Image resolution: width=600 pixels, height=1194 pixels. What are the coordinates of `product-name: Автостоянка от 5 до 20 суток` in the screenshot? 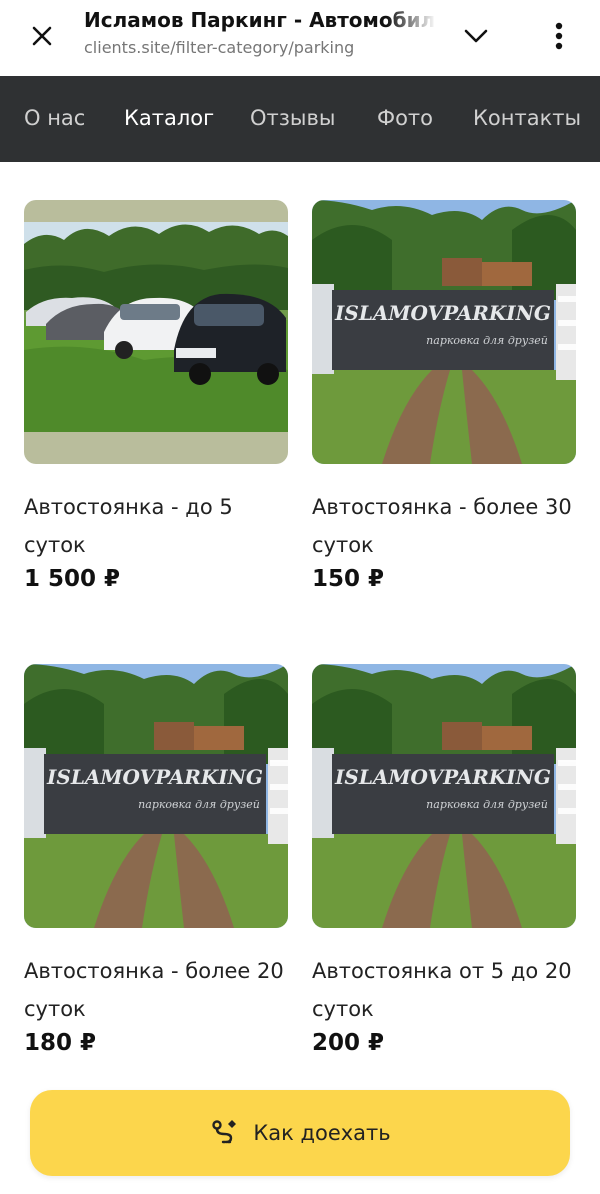 It's located at (444, 990).